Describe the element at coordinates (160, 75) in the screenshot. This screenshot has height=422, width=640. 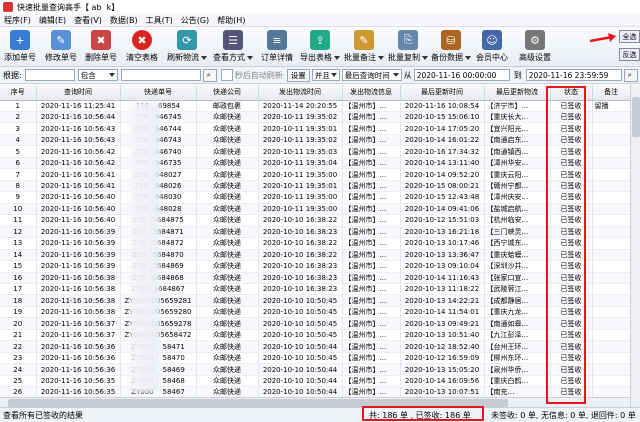
I see `search-input` at that location.